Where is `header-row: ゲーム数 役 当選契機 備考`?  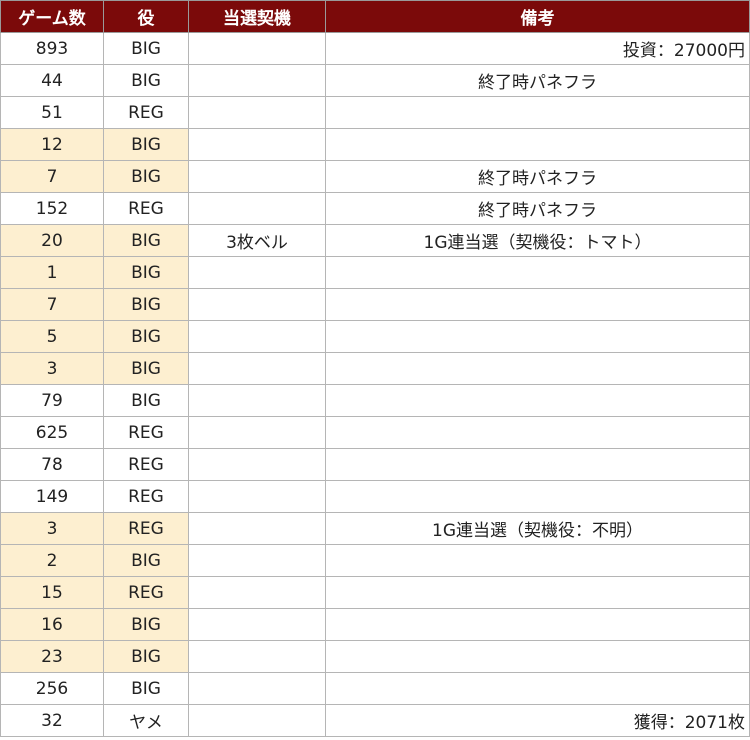
header-row: ゲーム数 役 当選契機 備考 is located at coordinates (375, 16).